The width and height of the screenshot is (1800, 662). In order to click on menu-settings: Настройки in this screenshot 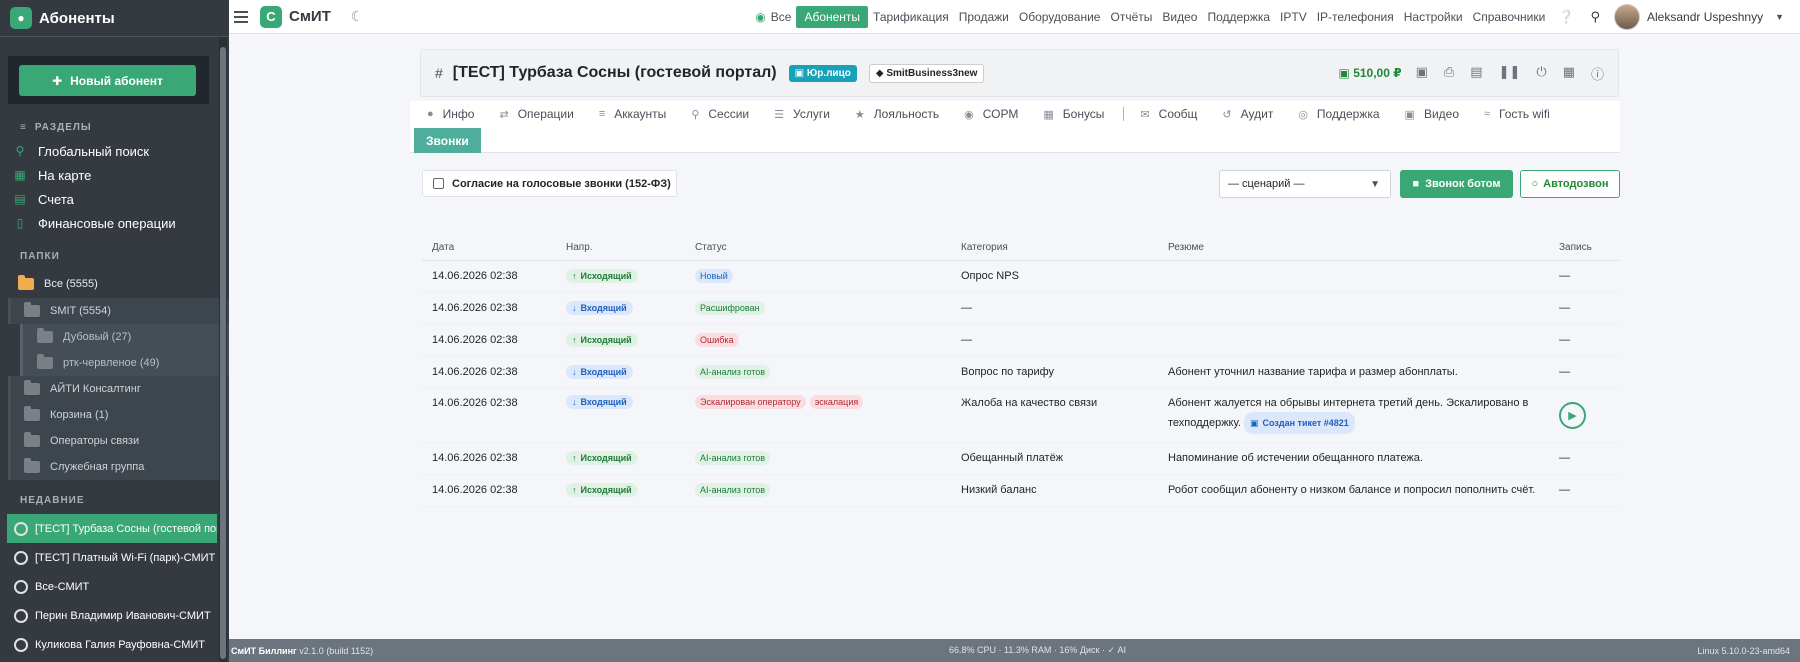, I will do `click(1433, 17)`.